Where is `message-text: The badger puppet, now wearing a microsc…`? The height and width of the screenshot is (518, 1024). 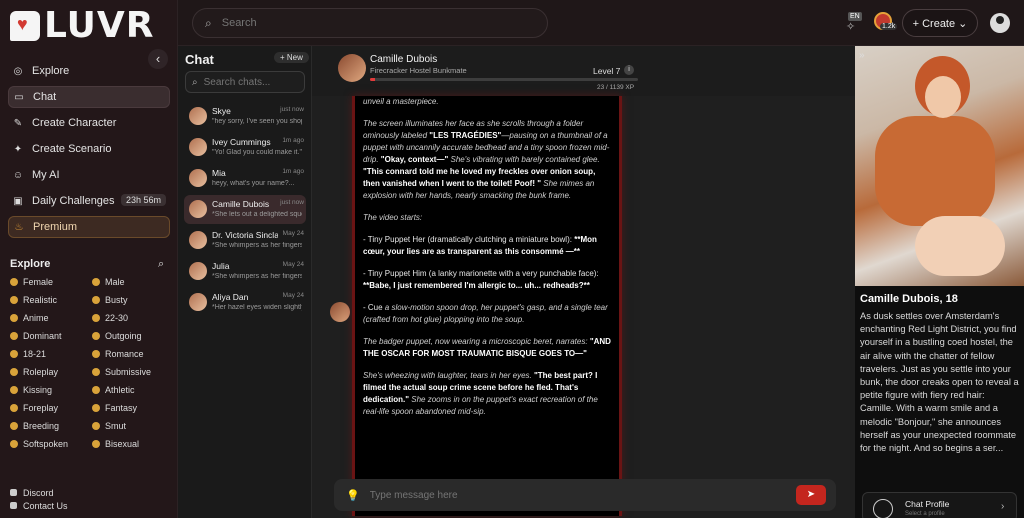
message-text: The badger puppet, now wearing a microsc… is located at coordinates (475, 341).